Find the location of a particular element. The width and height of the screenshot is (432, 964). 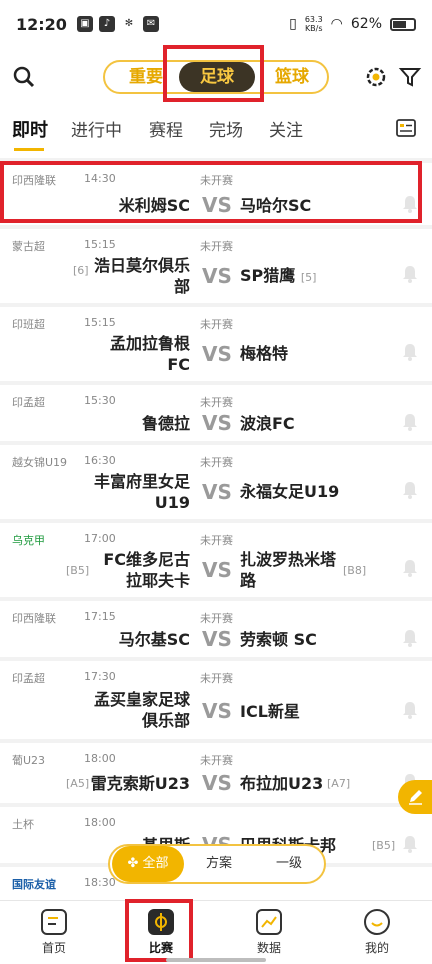

edit-fab is located at coordinates (415, 797).